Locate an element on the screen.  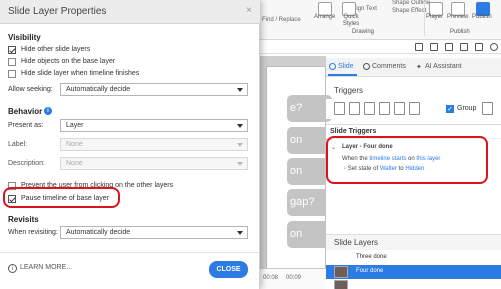
slide-preview: e? on on gap? on is located at coordinates (299, 177).